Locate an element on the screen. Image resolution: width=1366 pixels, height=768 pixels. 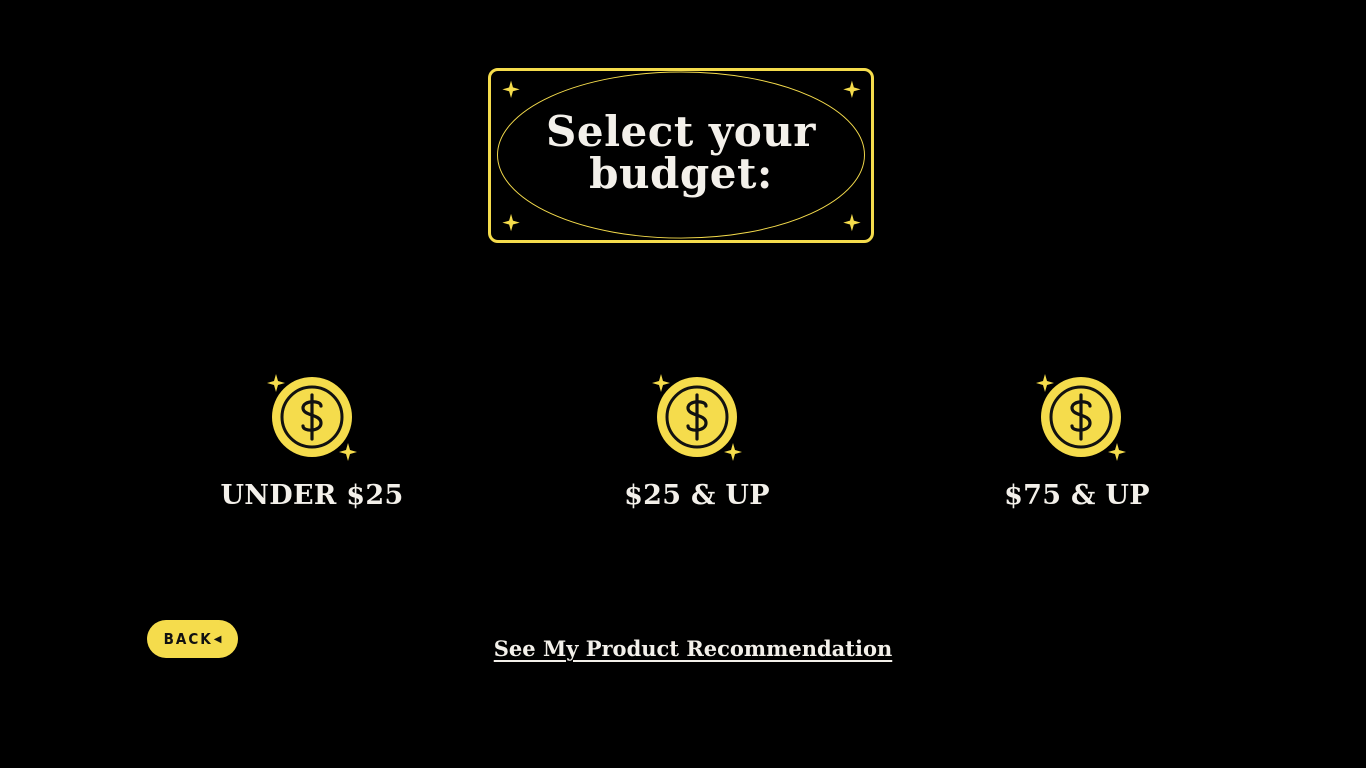
page-title: Select your budget: is located at coordinates (681, 153).